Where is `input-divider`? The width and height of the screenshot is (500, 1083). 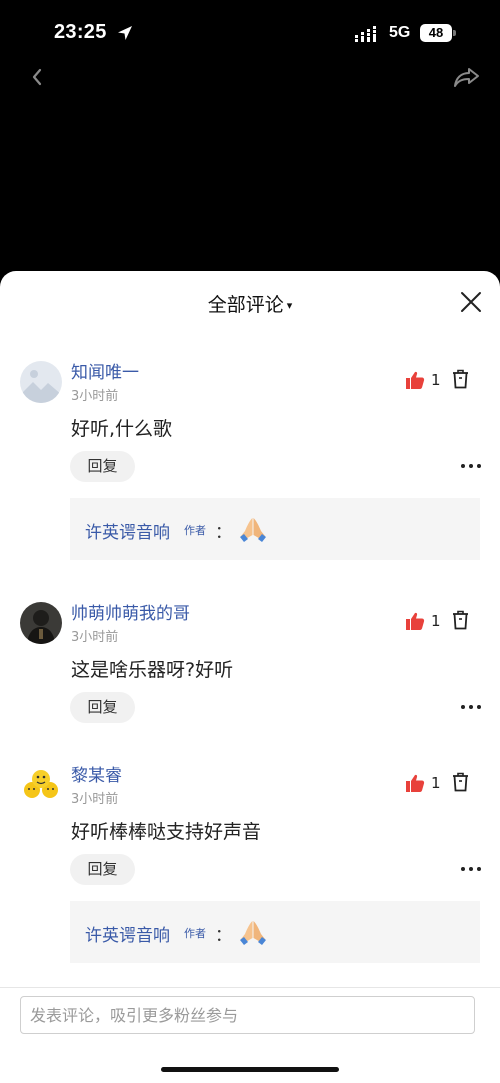
input-divider is located at coordinates (250, 987).